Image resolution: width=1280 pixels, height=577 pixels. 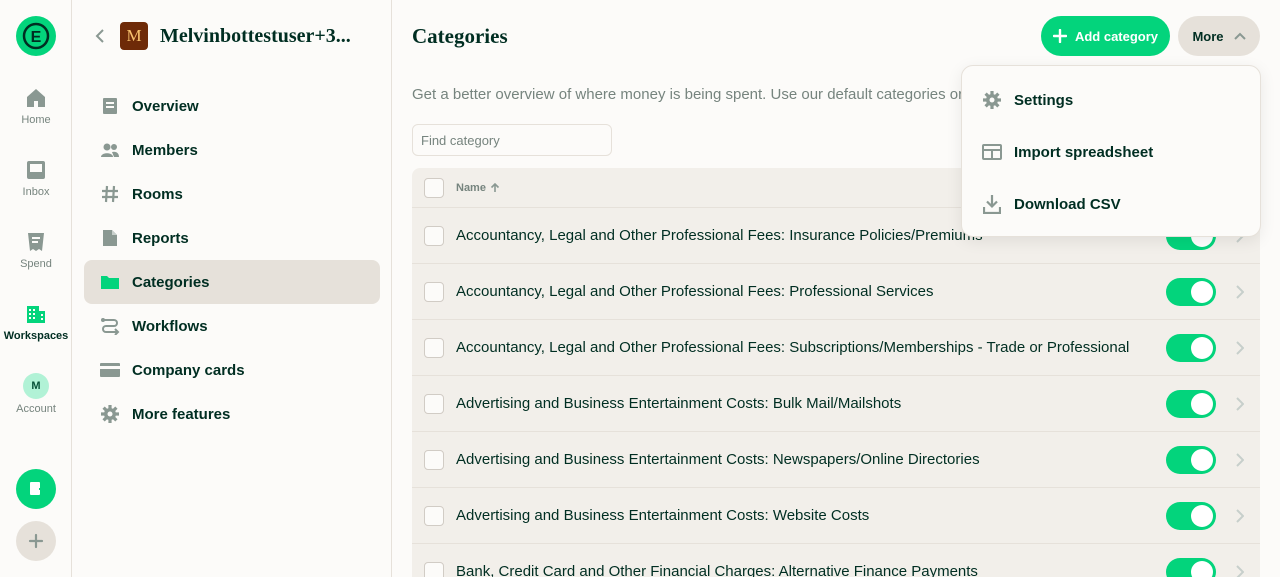 I want to click on rail-item-account: M Account, so click(x=36, y=394).